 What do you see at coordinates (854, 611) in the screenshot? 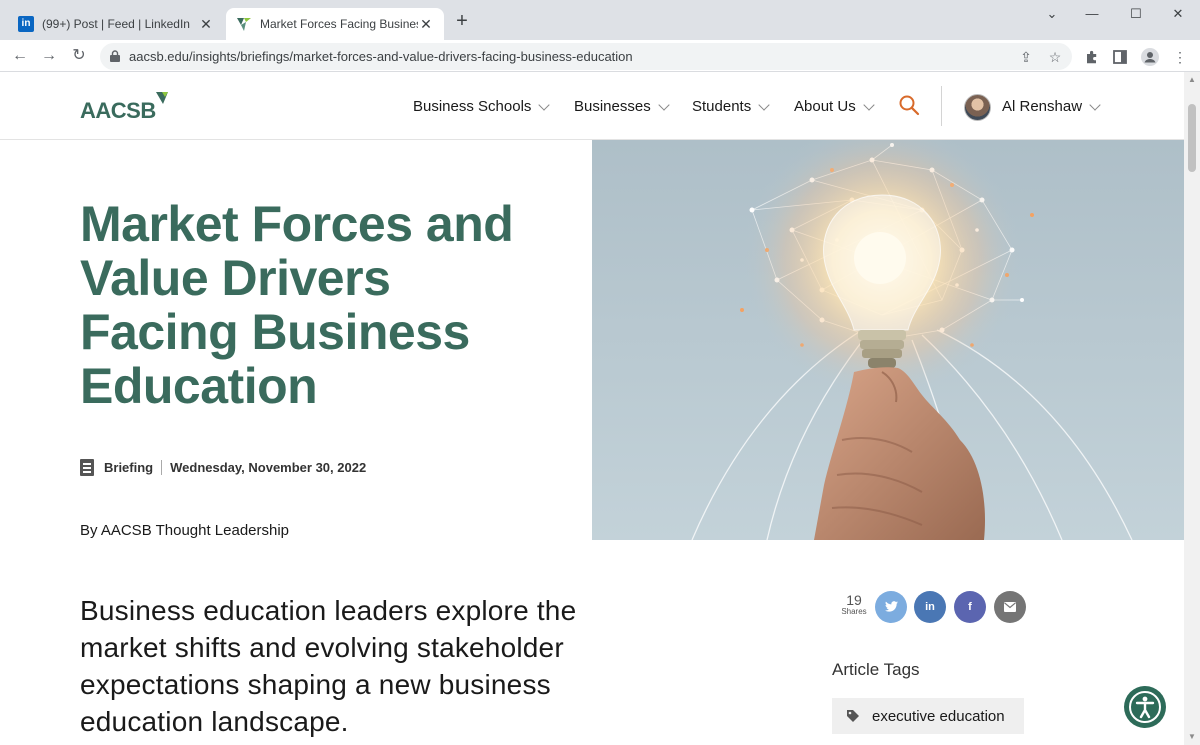
I see `share-count-label: Shares` at bounding box center [854, 611].